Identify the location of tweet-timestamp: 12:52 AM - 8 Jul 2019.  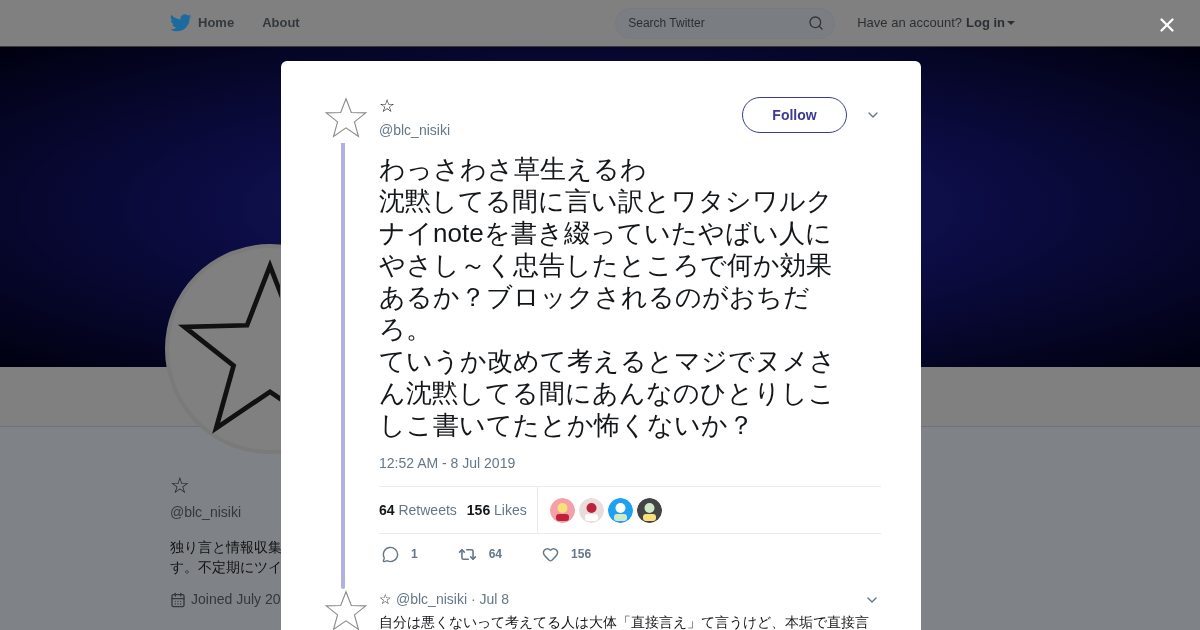
(448, 463).